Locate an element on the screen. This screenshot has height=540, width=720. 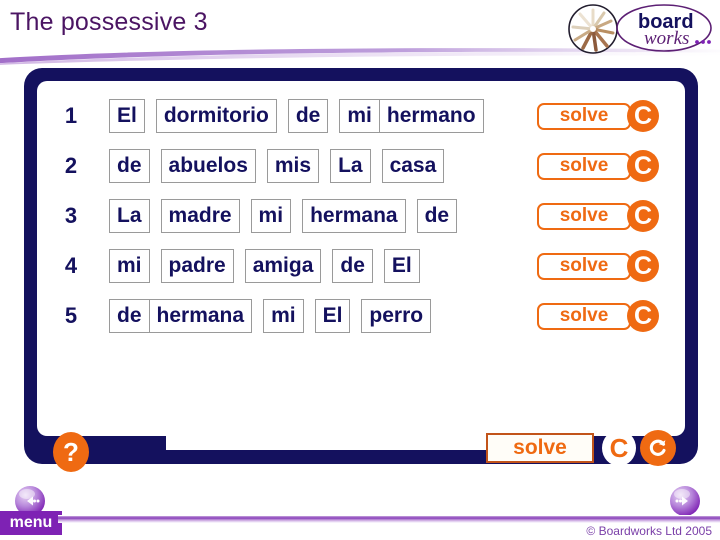
undo-arrow-icon is located at coordinates (657, 447).